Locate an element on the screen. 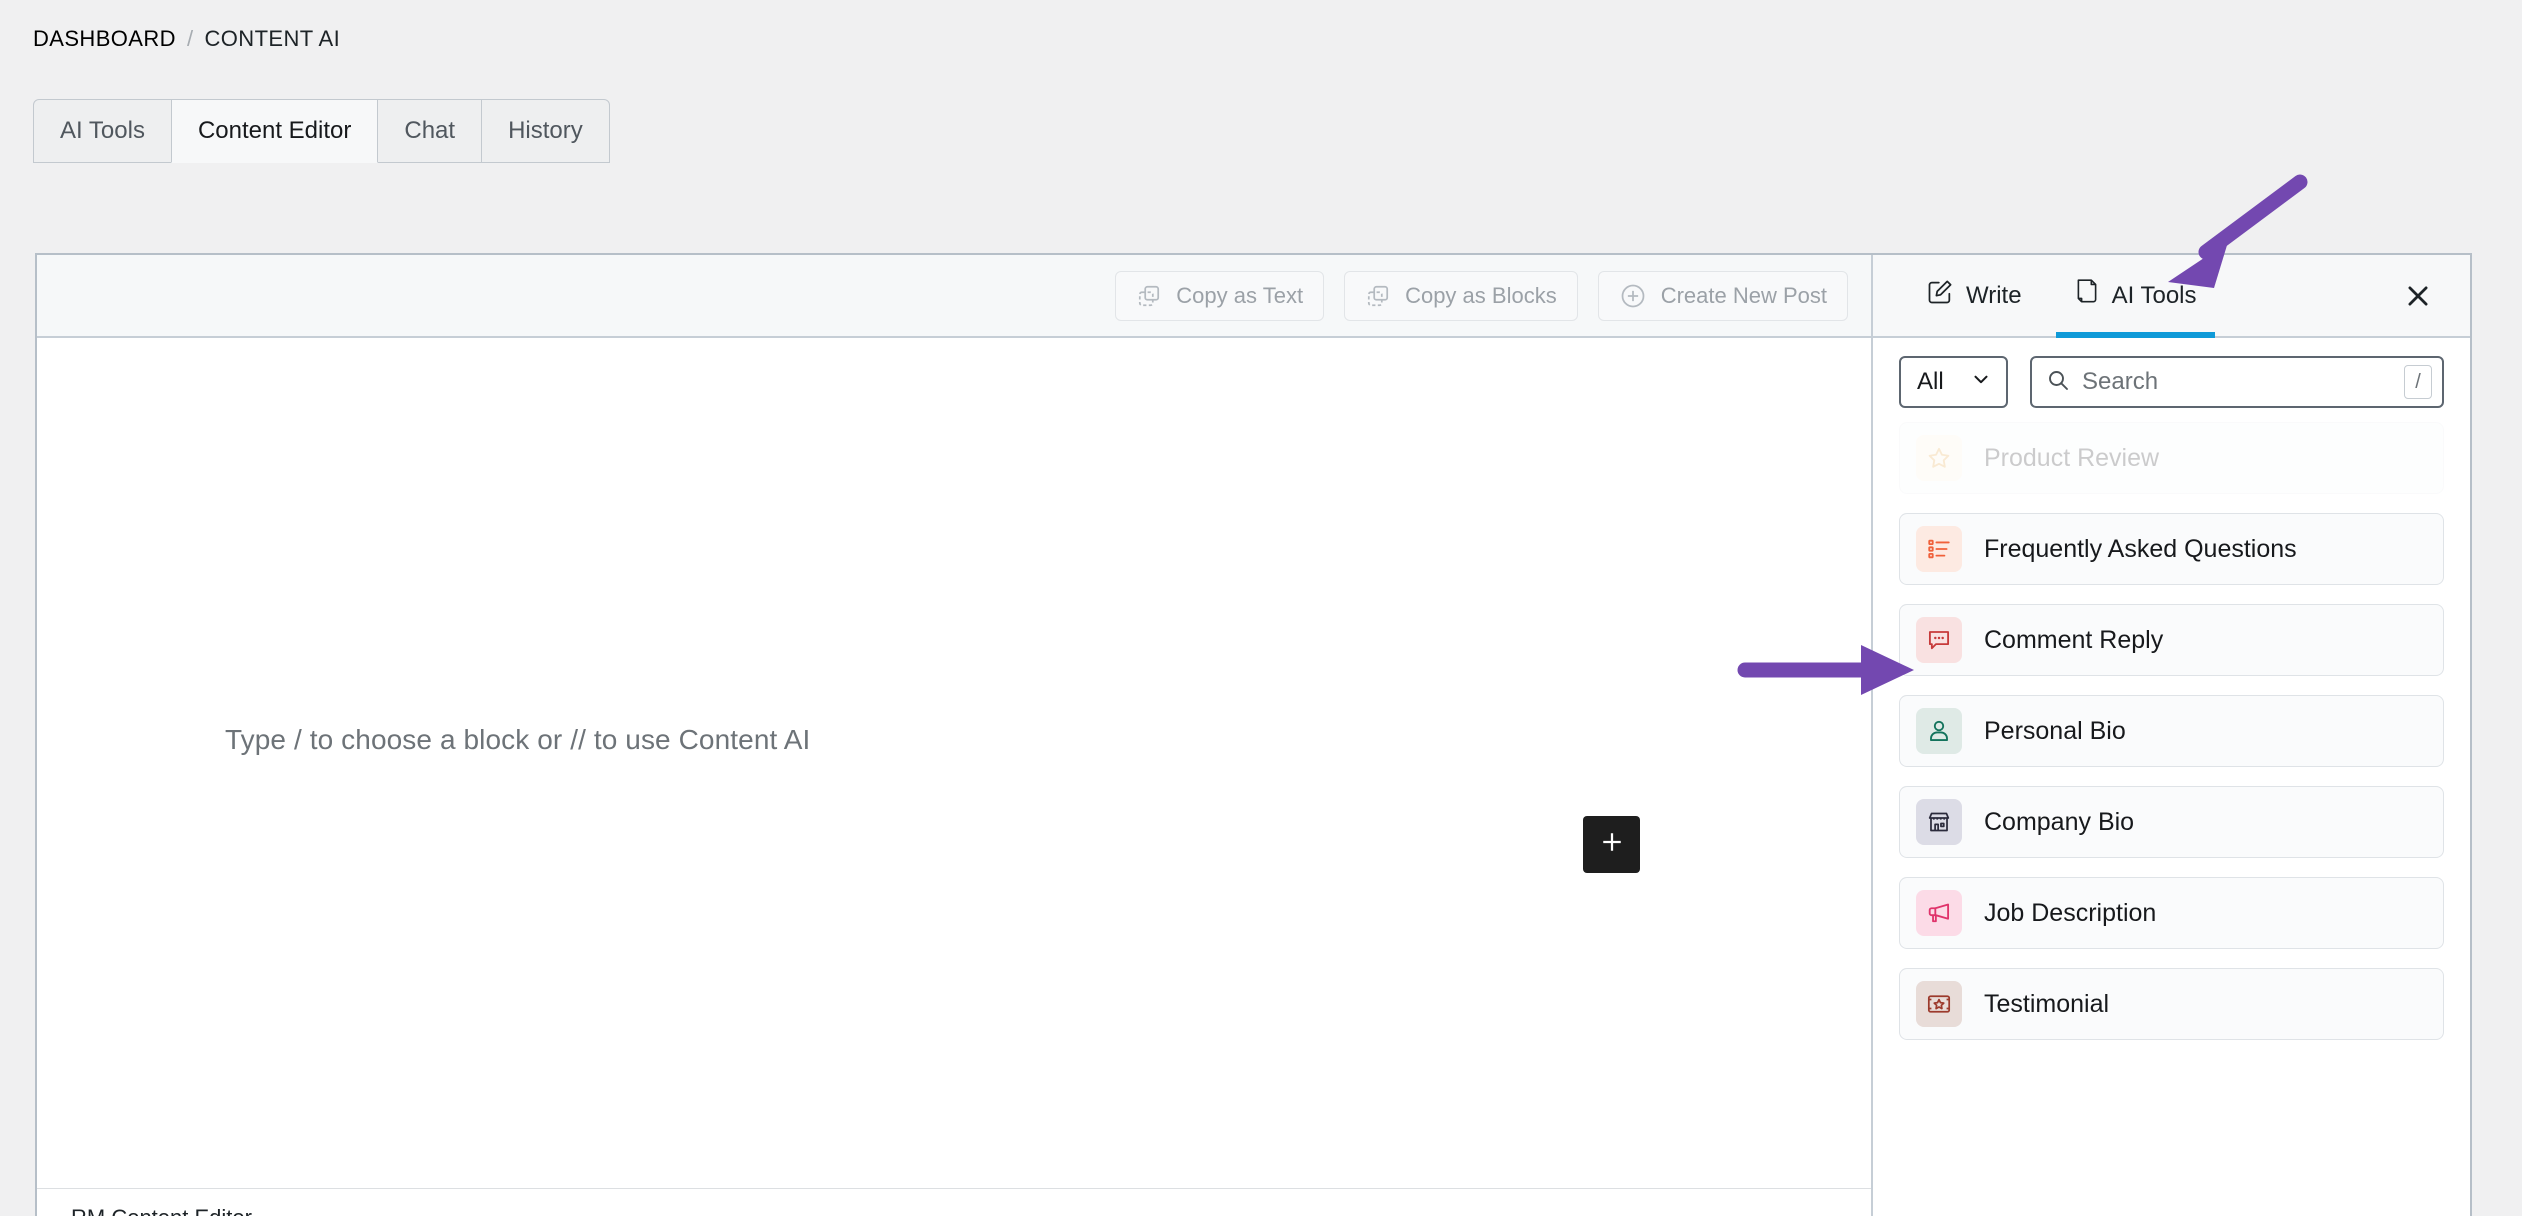 The width and height of the screenshot is (2522, 1216). tab-label: Content Editor is located at coordinates (274, 130).